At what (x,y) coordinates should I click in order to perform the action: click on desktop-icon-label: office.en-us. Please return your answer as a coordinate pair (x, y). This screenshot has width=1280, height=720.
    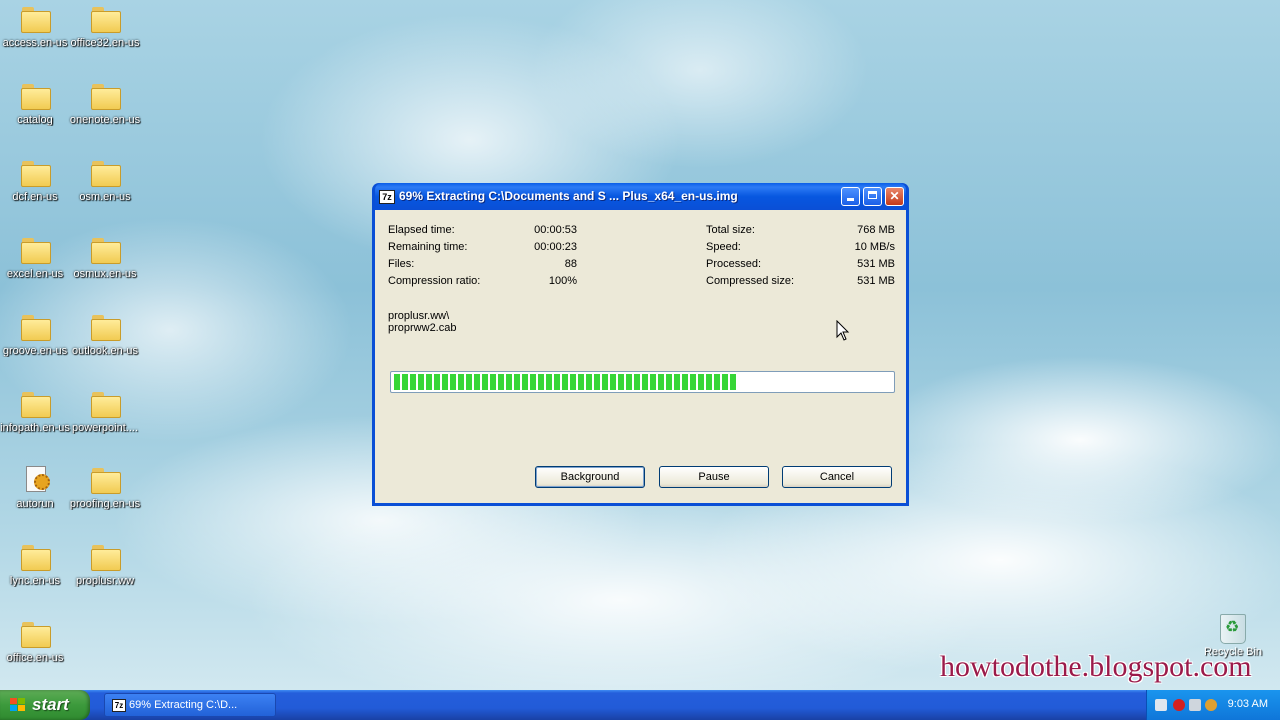
    Looking at the image, I should click on (35, 658).